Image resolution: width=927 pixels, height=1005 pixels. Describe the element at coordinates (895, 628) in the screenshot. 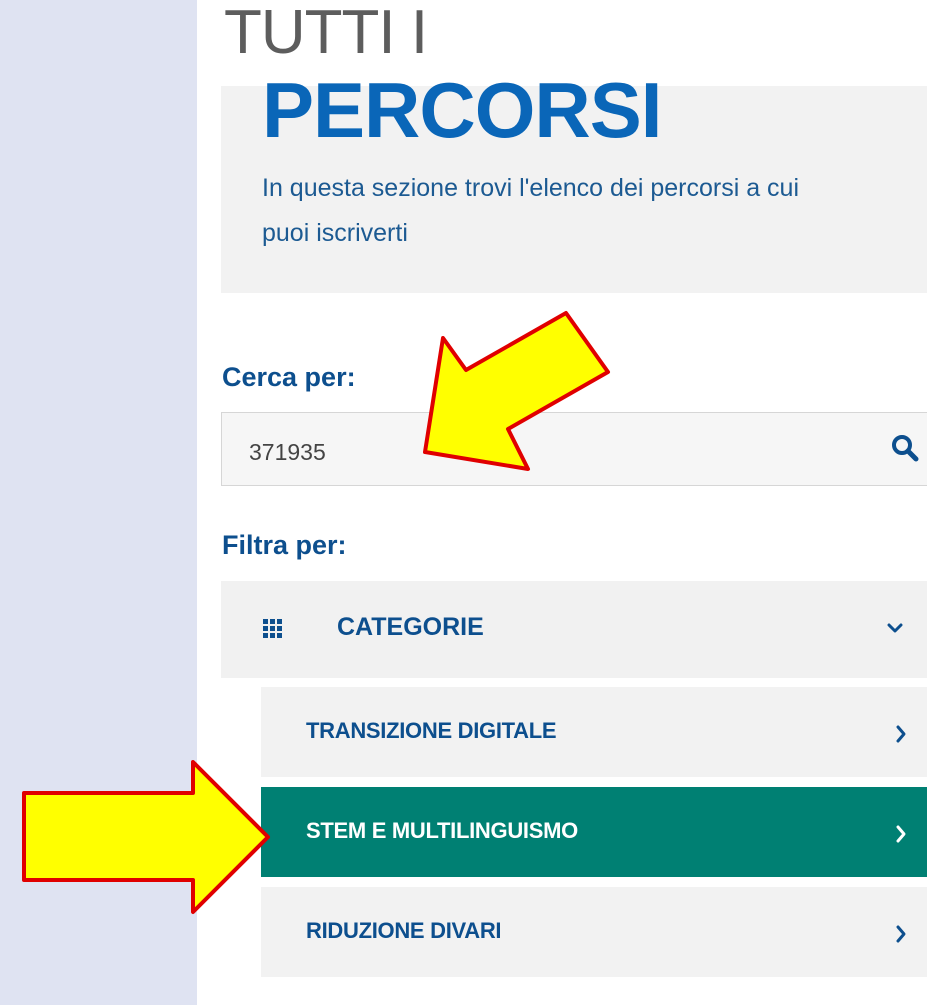

I see `chevron-down-icon` at that location.